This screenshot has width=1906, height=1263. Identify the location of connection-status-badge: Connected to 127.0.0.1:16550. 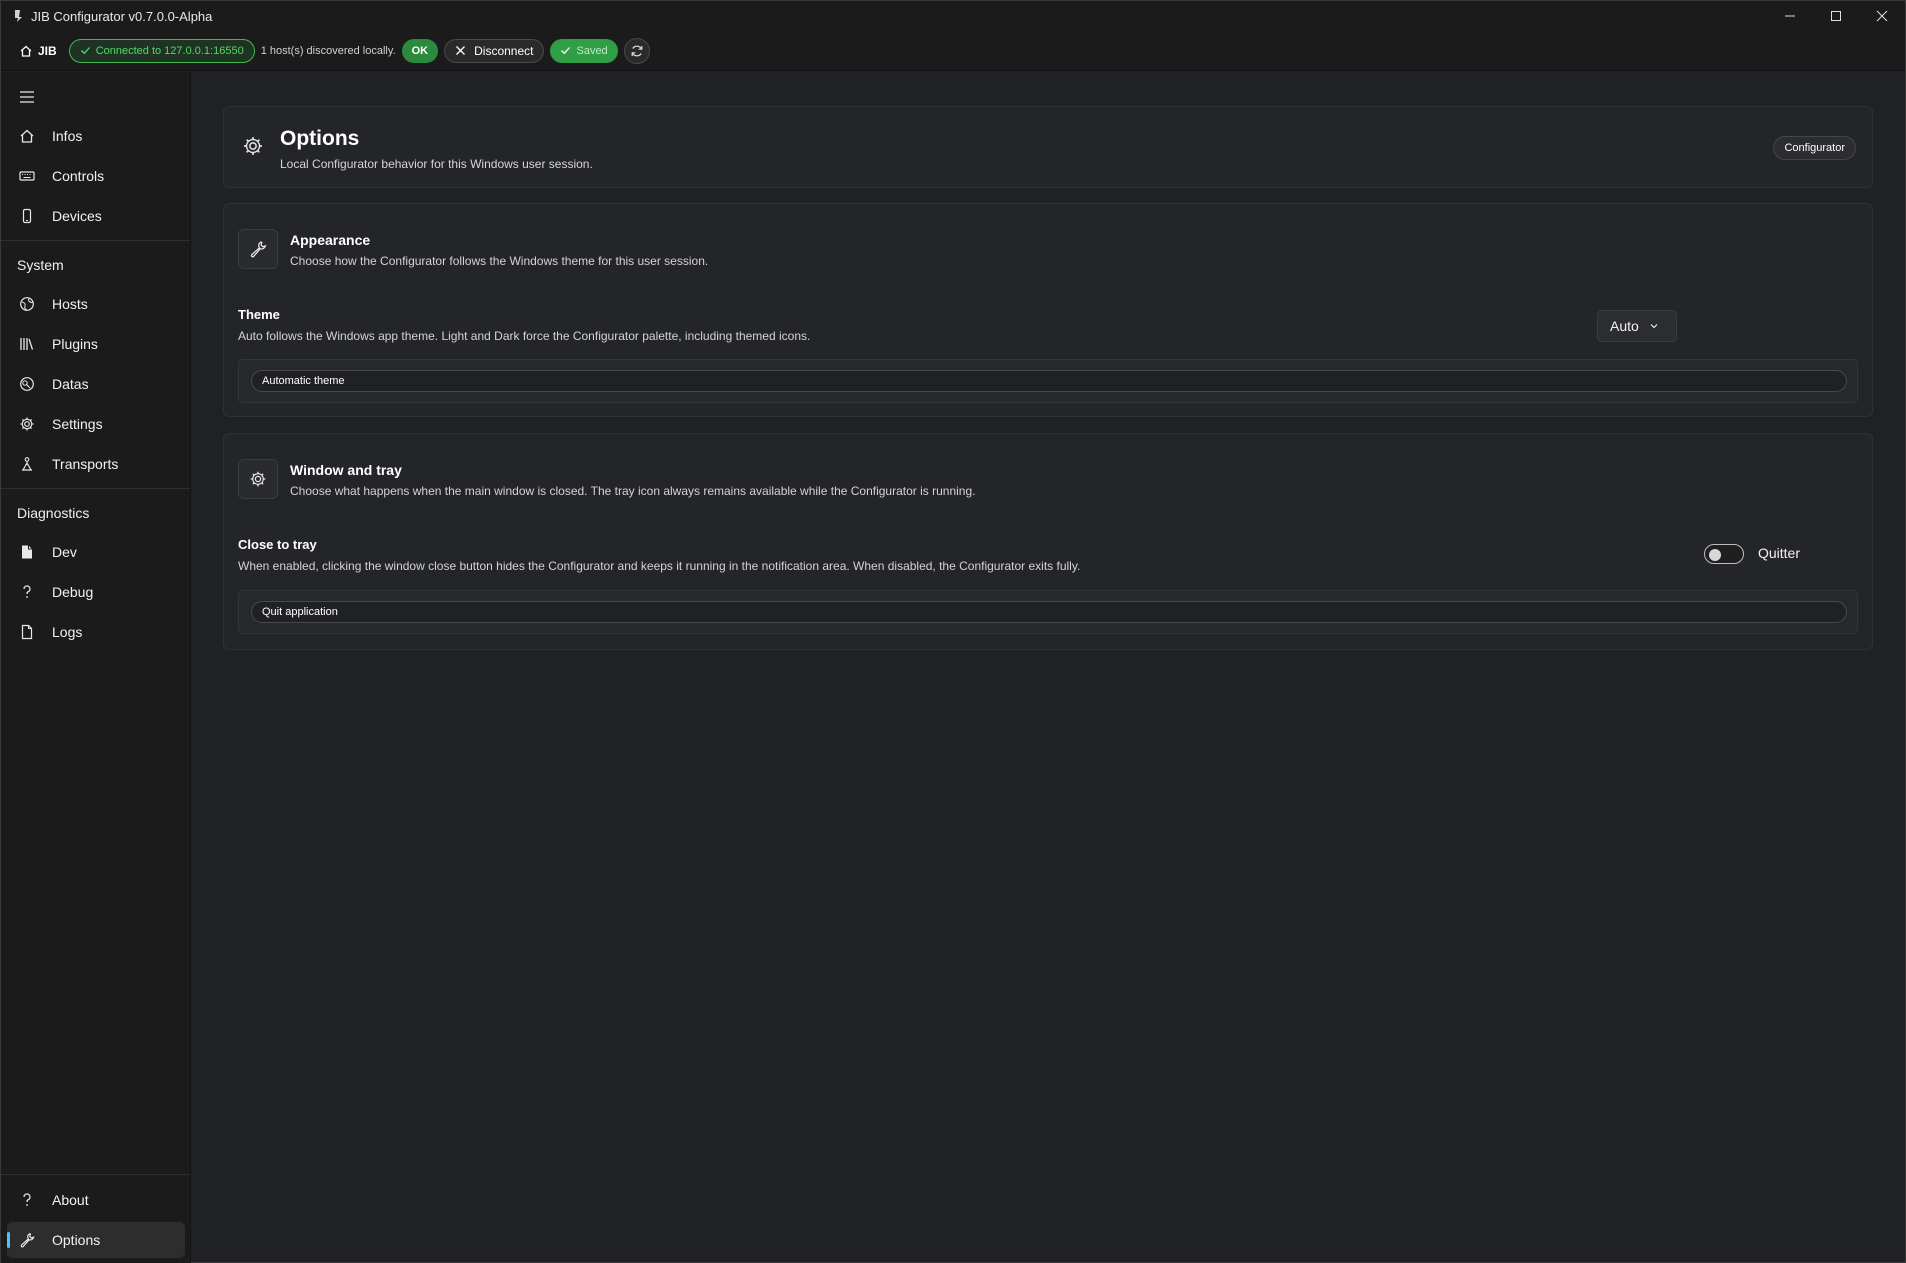
(161, 50).